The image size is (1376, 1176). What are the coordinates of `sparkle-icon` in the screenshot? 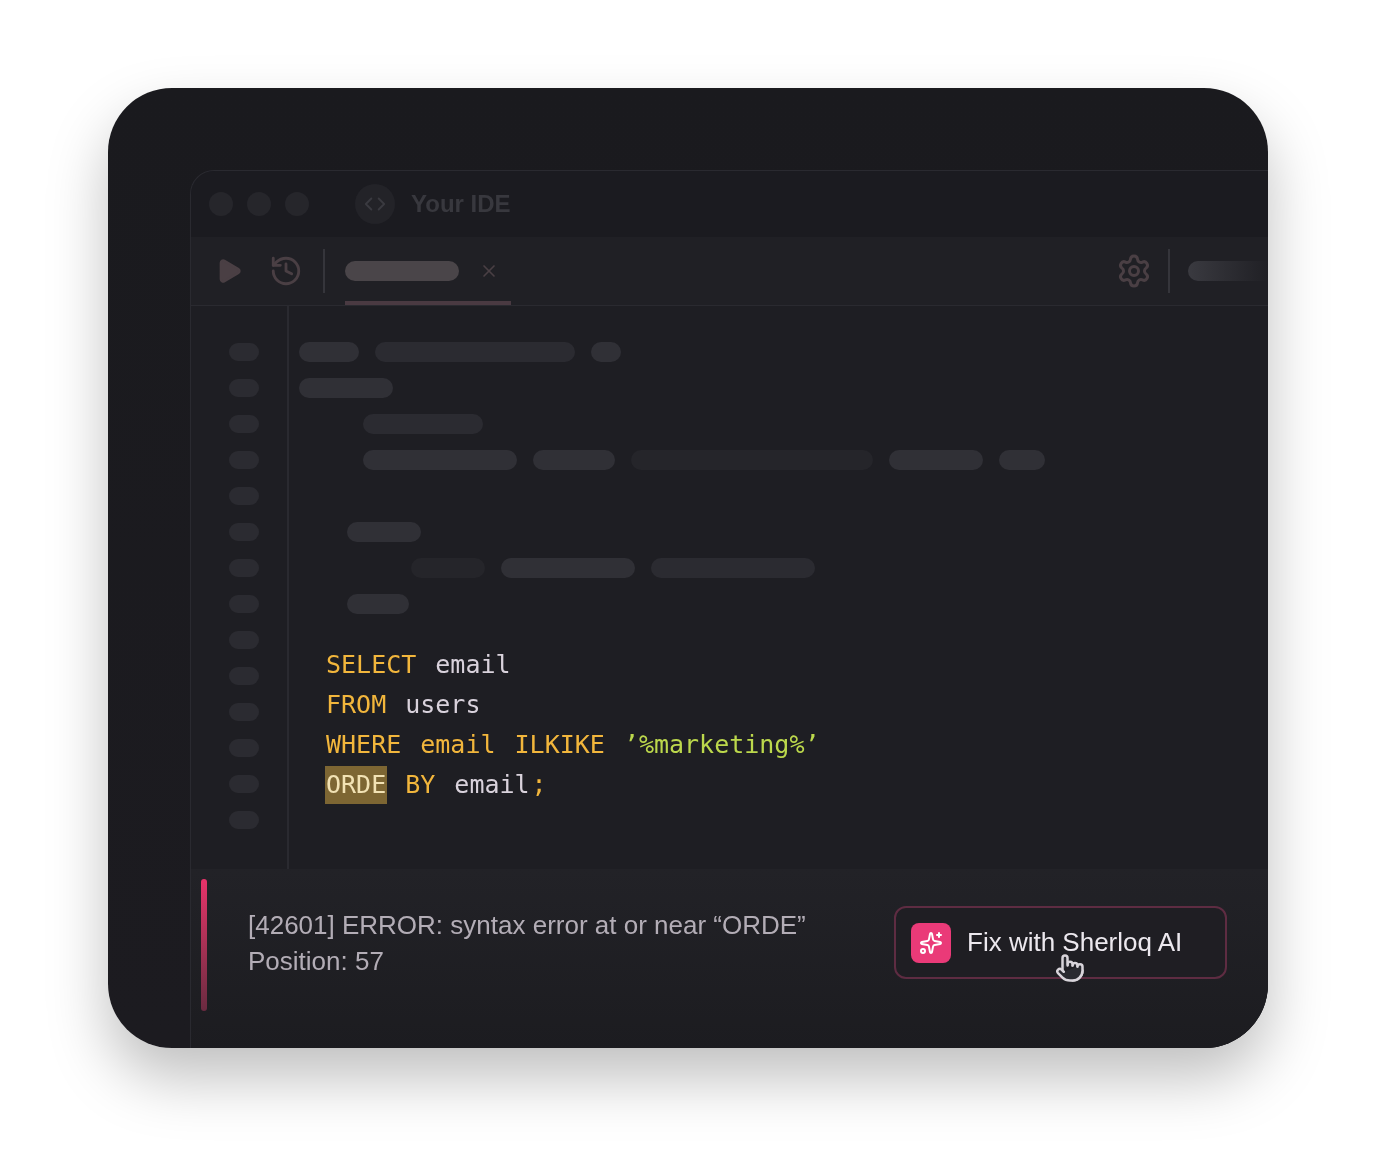 It's located at (931, 942).